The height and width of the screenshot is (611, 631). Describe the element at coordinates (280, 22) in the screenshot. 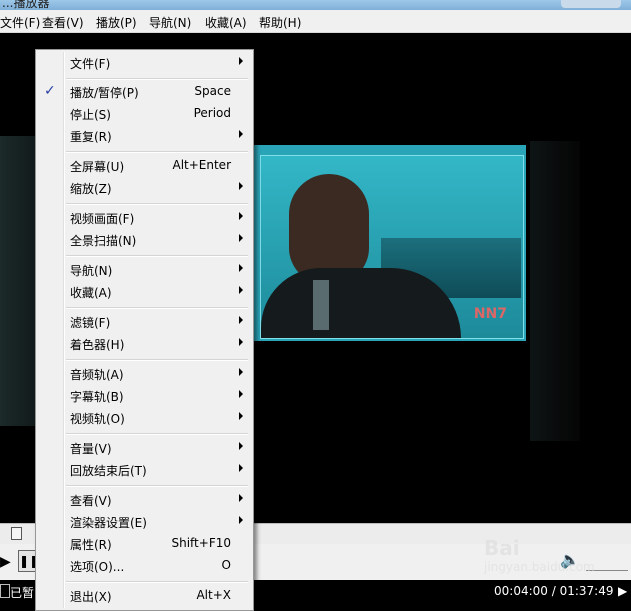

I see `menu-help: 帮助(H)` at that location.